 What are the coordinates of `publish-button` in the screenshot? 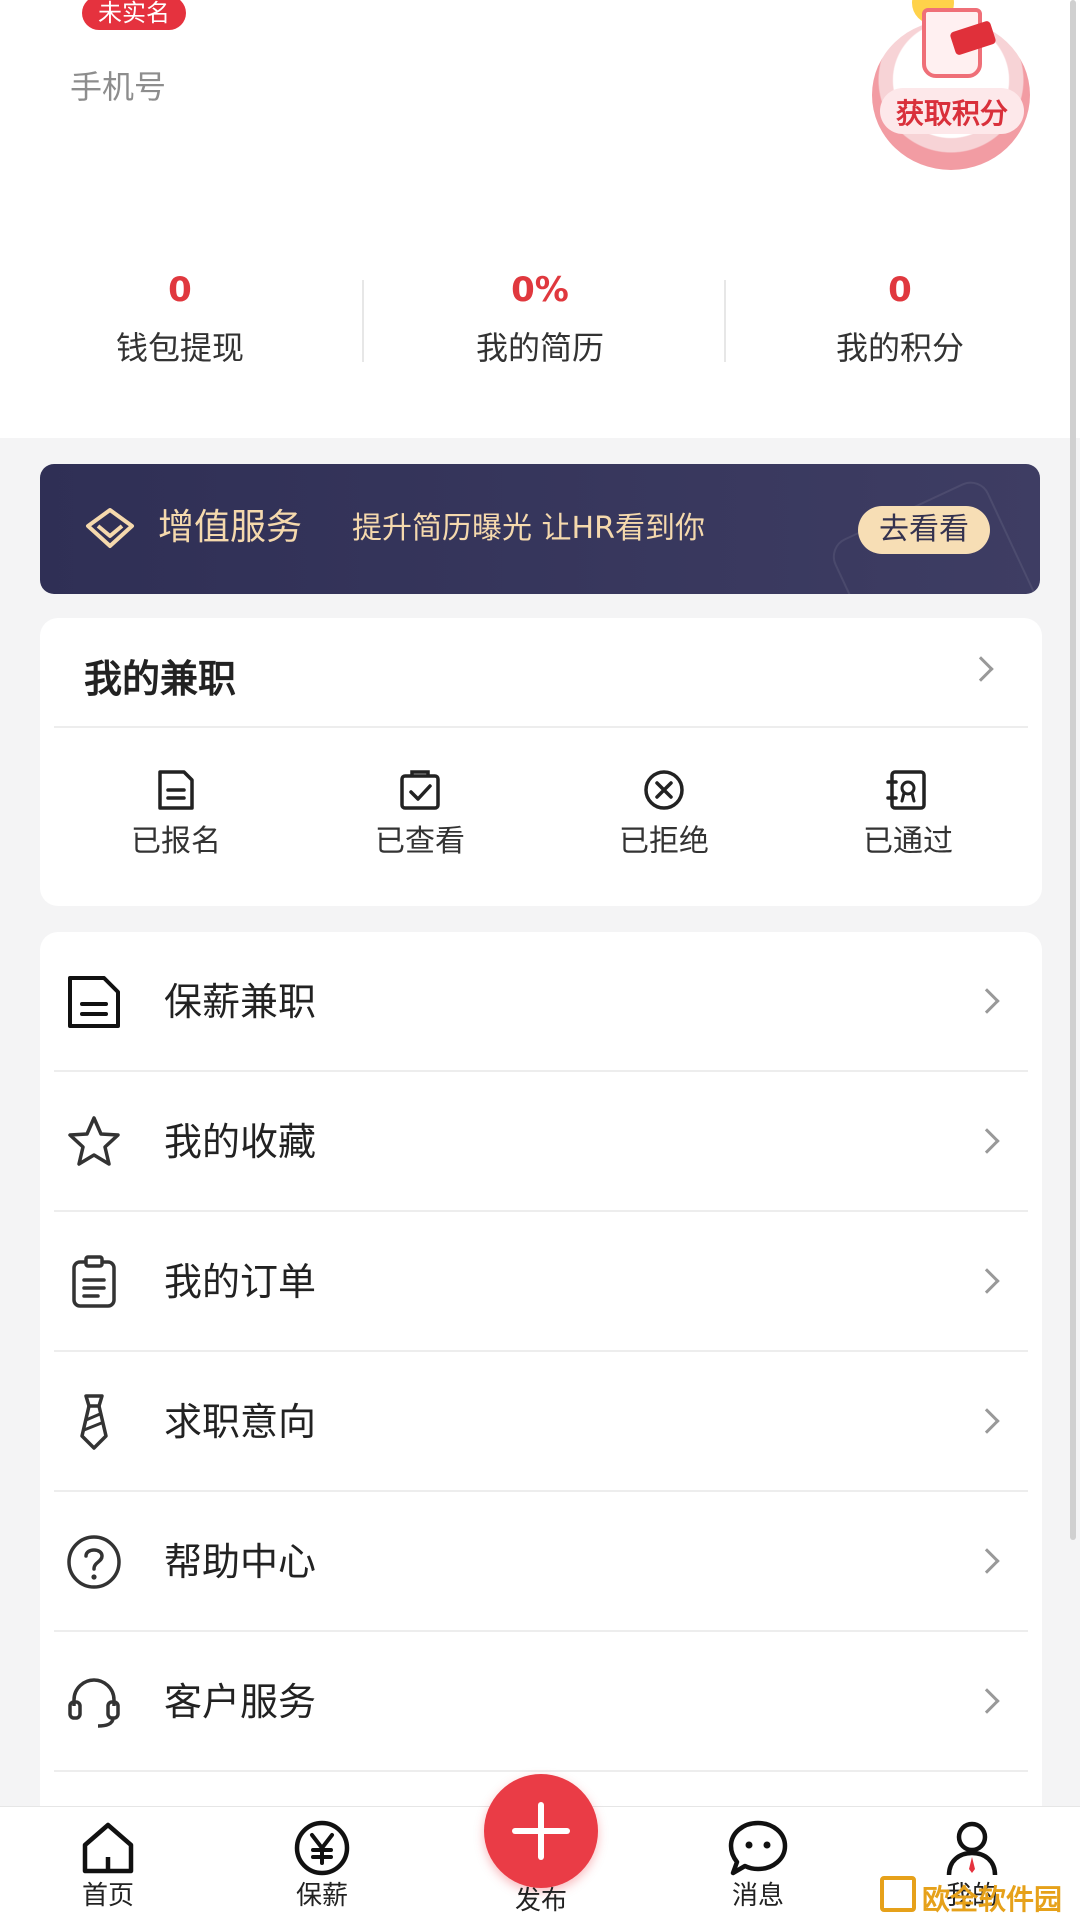 It's located at (541, 1831).